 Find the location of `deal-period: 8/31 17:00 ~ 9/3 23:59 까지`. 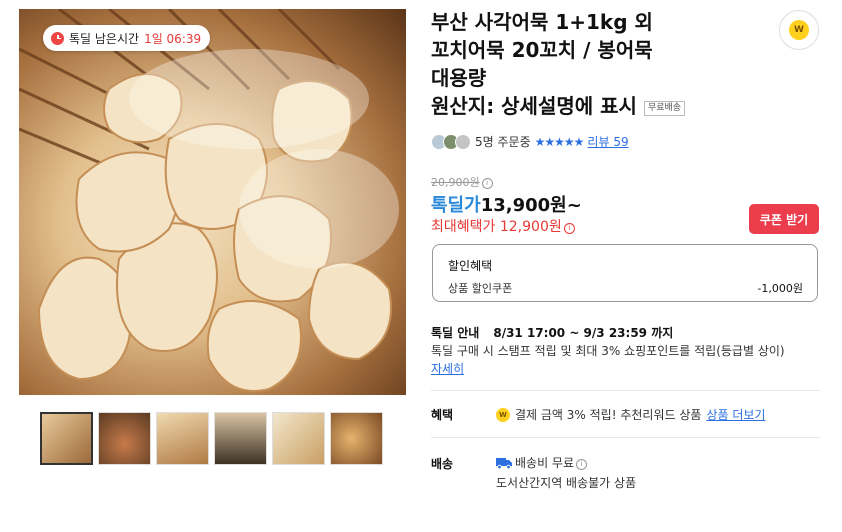

deal-period: 8/31 17:00 ~ 9/3 23:59 까지 is located at coordinates (583, 333).